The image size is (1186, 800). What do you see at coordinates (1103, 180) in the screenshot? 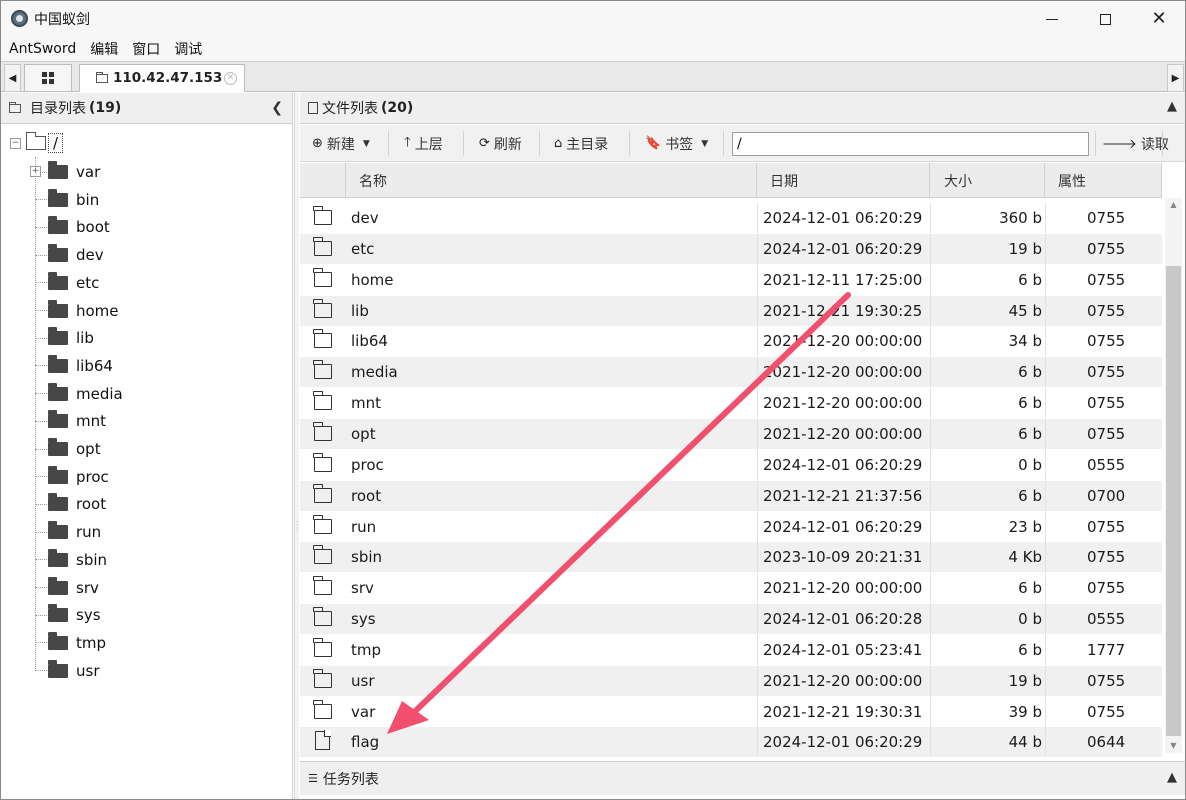
I see `column-attr: 属性` at bounding box center [1103, 180].